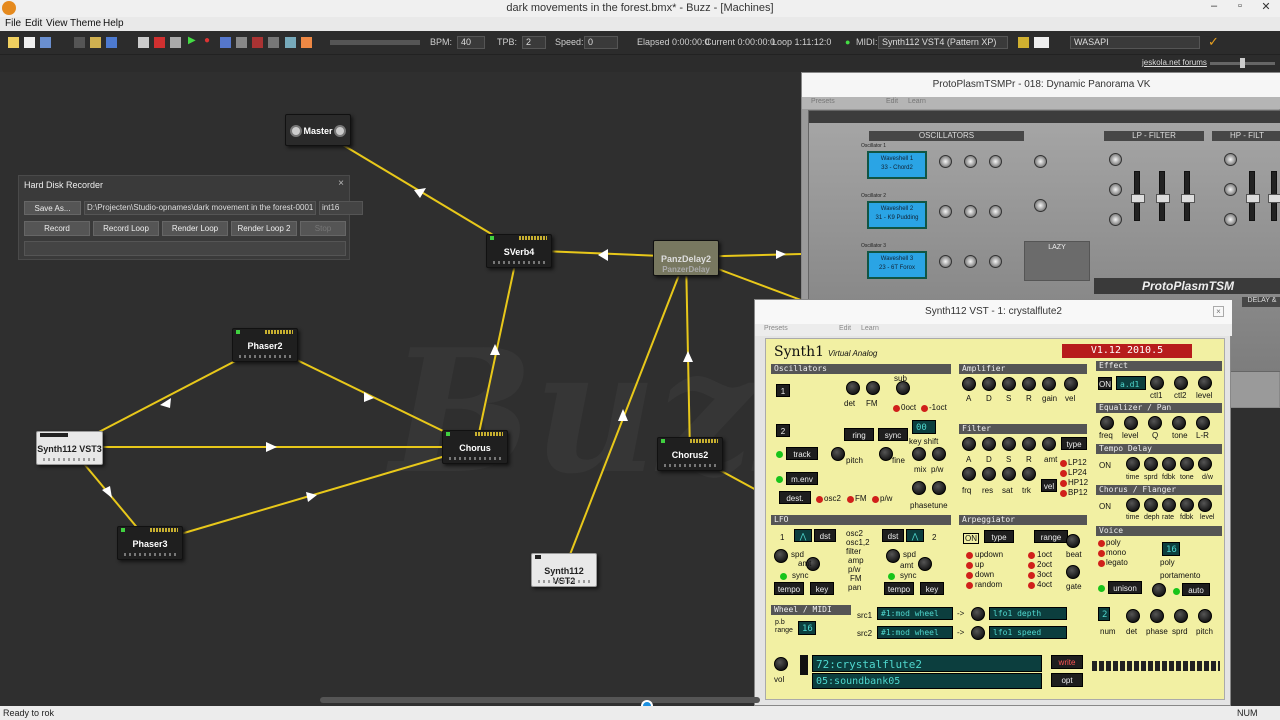 The image size is (1280, 720). Describe the element at coordinates (1009, 474) in the screenshot. I see `filter-sat-knob` at that location.